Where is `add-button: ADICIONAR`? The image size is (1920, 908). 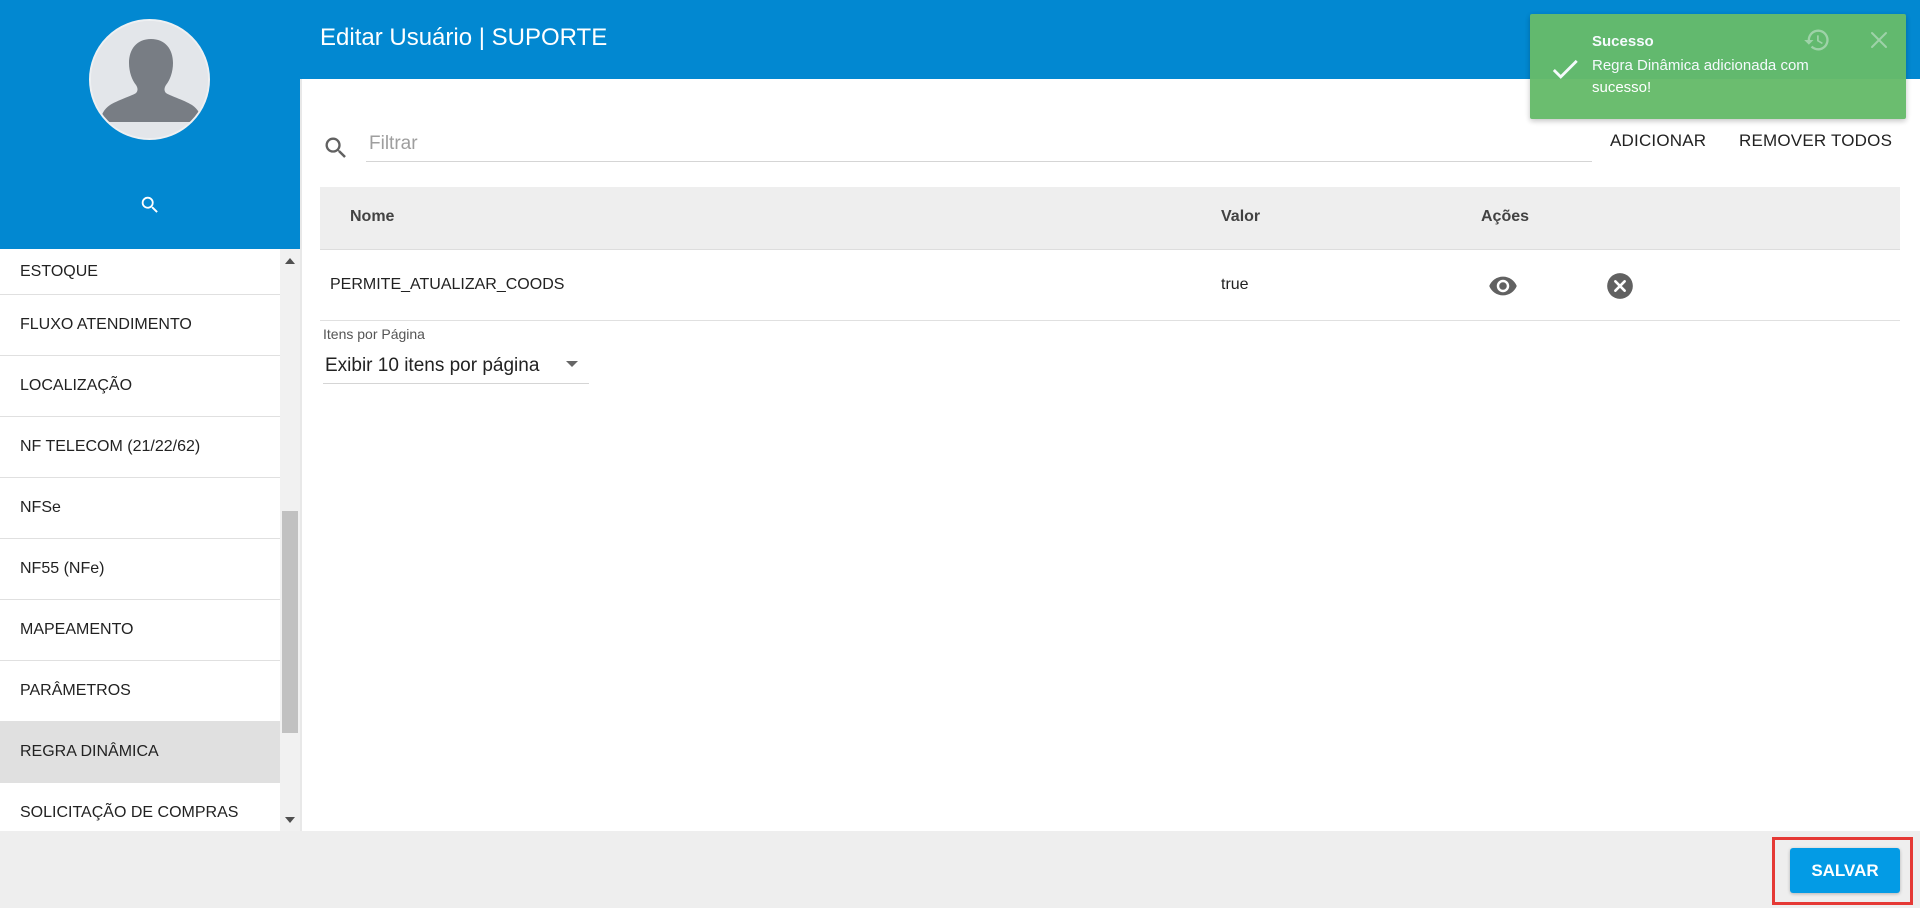 add-button: ADICIONAR is located at coordinates (1658, 141).